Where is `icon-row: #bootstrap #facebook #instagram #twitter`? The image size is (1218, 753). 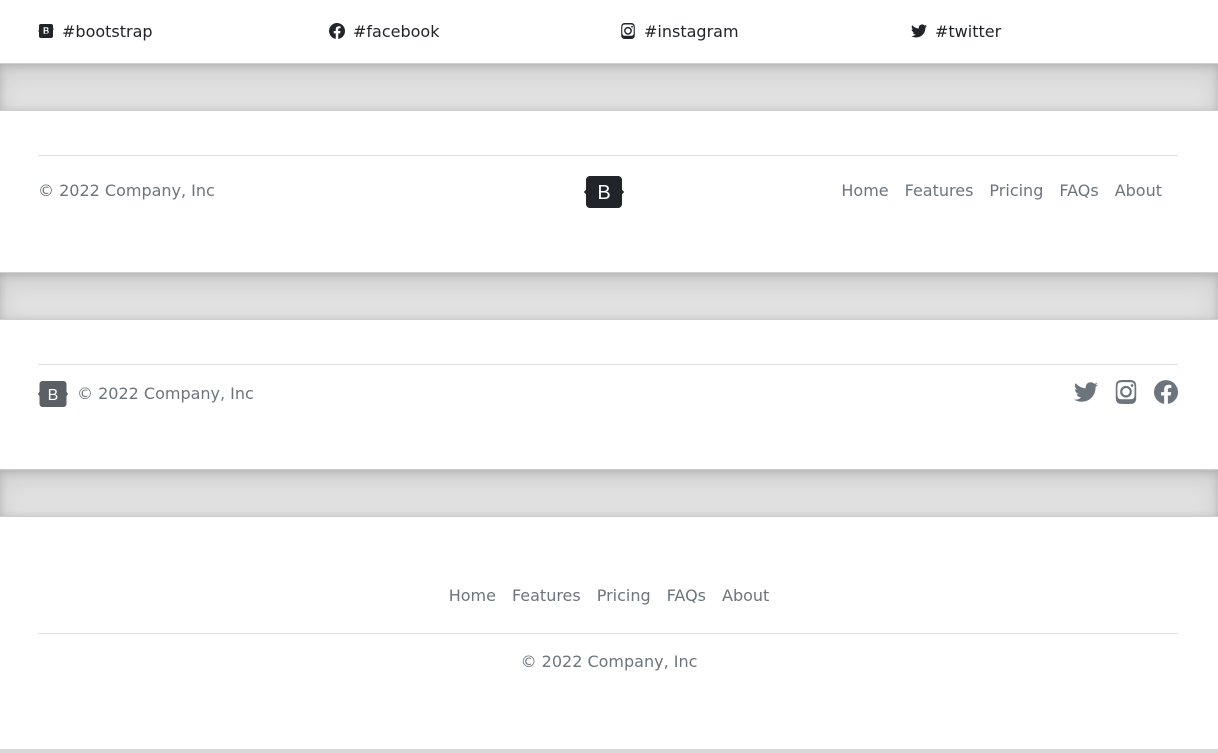 icon-row: #bootstrap #facebook #instagram #twitter is located at coordinates (609, 31).